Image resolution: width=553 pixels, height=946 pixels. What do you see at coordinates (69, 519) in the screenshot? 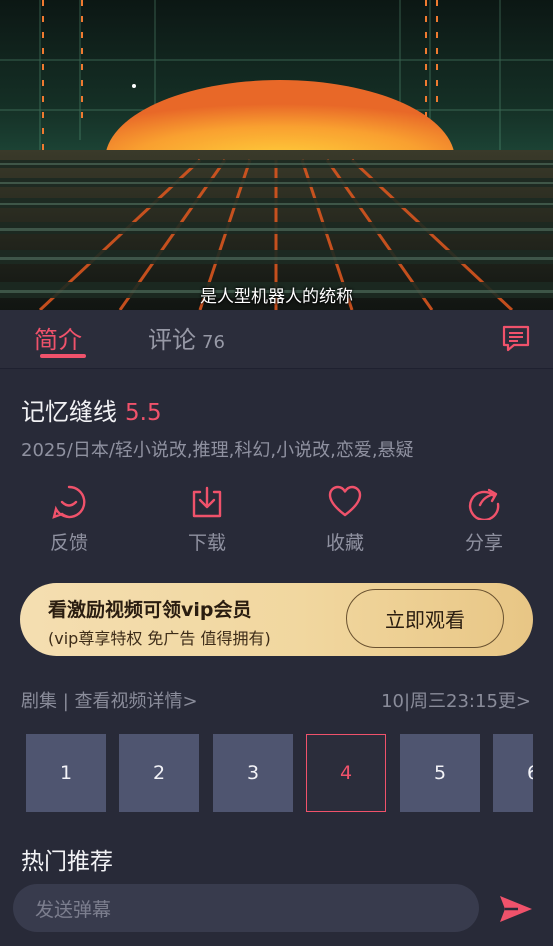
I see `feedback-button: 反馈` at bounding box center [69, 519].